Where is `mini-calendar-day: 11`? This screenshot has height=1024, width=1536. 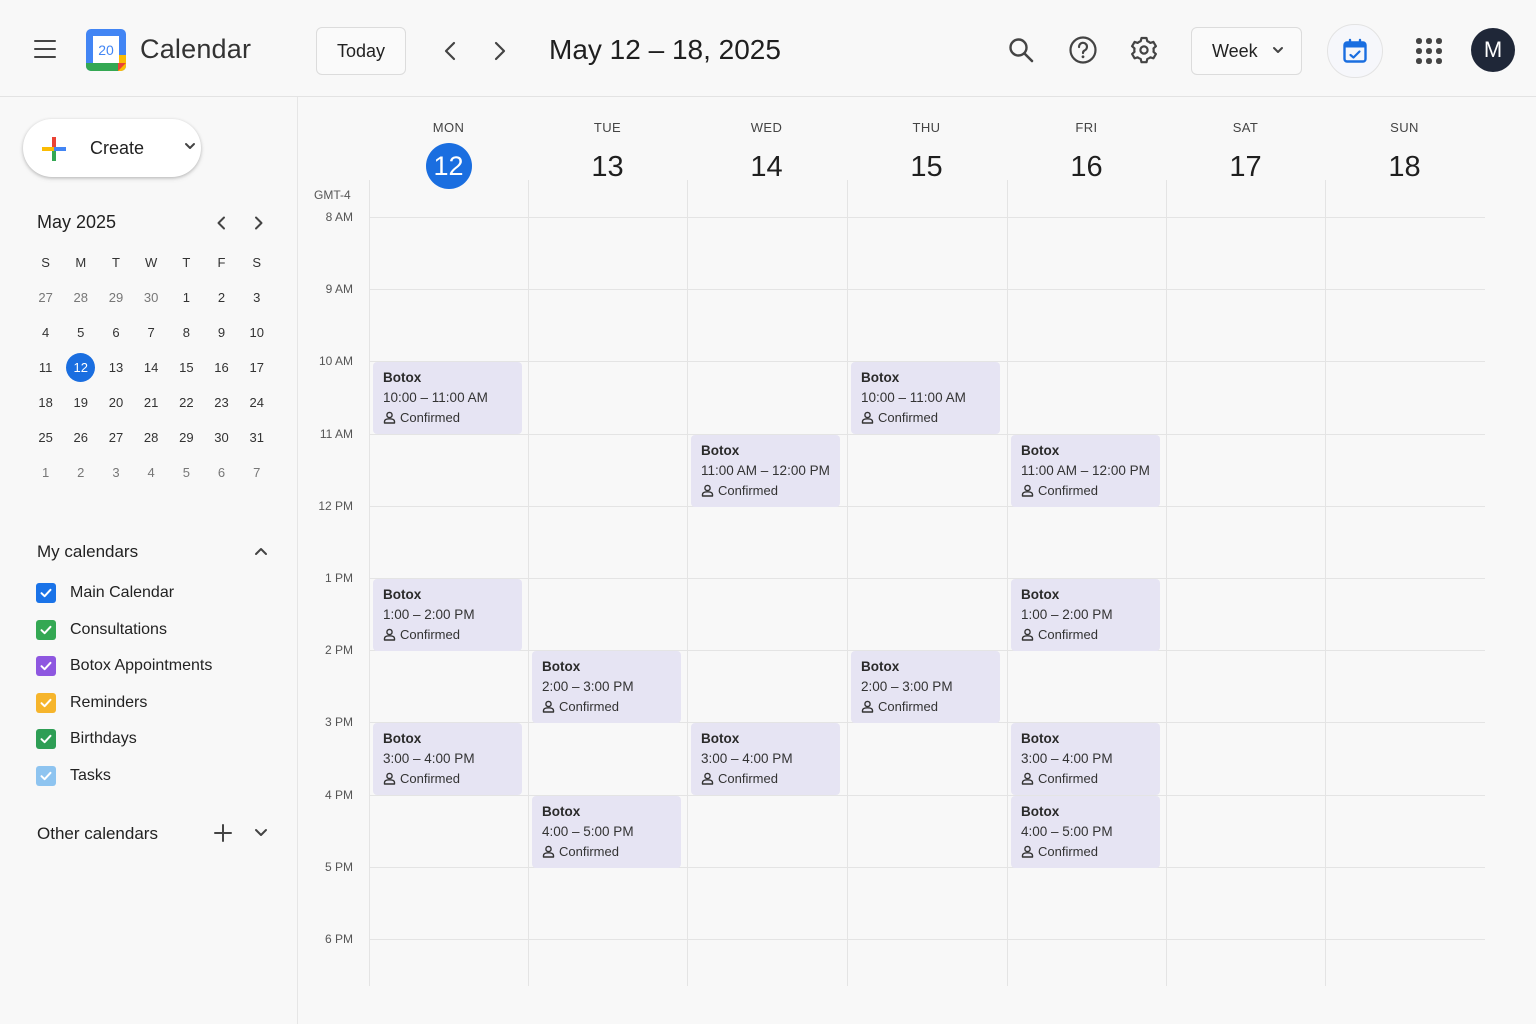 mini-calendar-day: 11 is located at coordinates (45, 367).